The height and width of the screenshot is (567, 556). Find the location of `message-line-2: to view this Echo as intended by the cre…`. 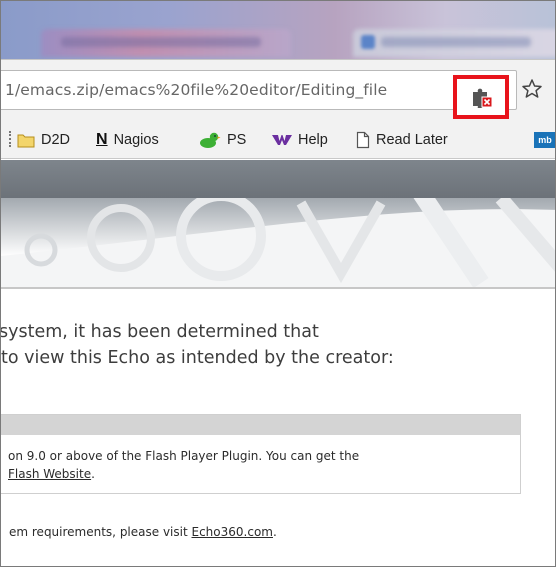

message-line-2: to view this Echo as intended by the cre… is located at coordinates (197, 358).